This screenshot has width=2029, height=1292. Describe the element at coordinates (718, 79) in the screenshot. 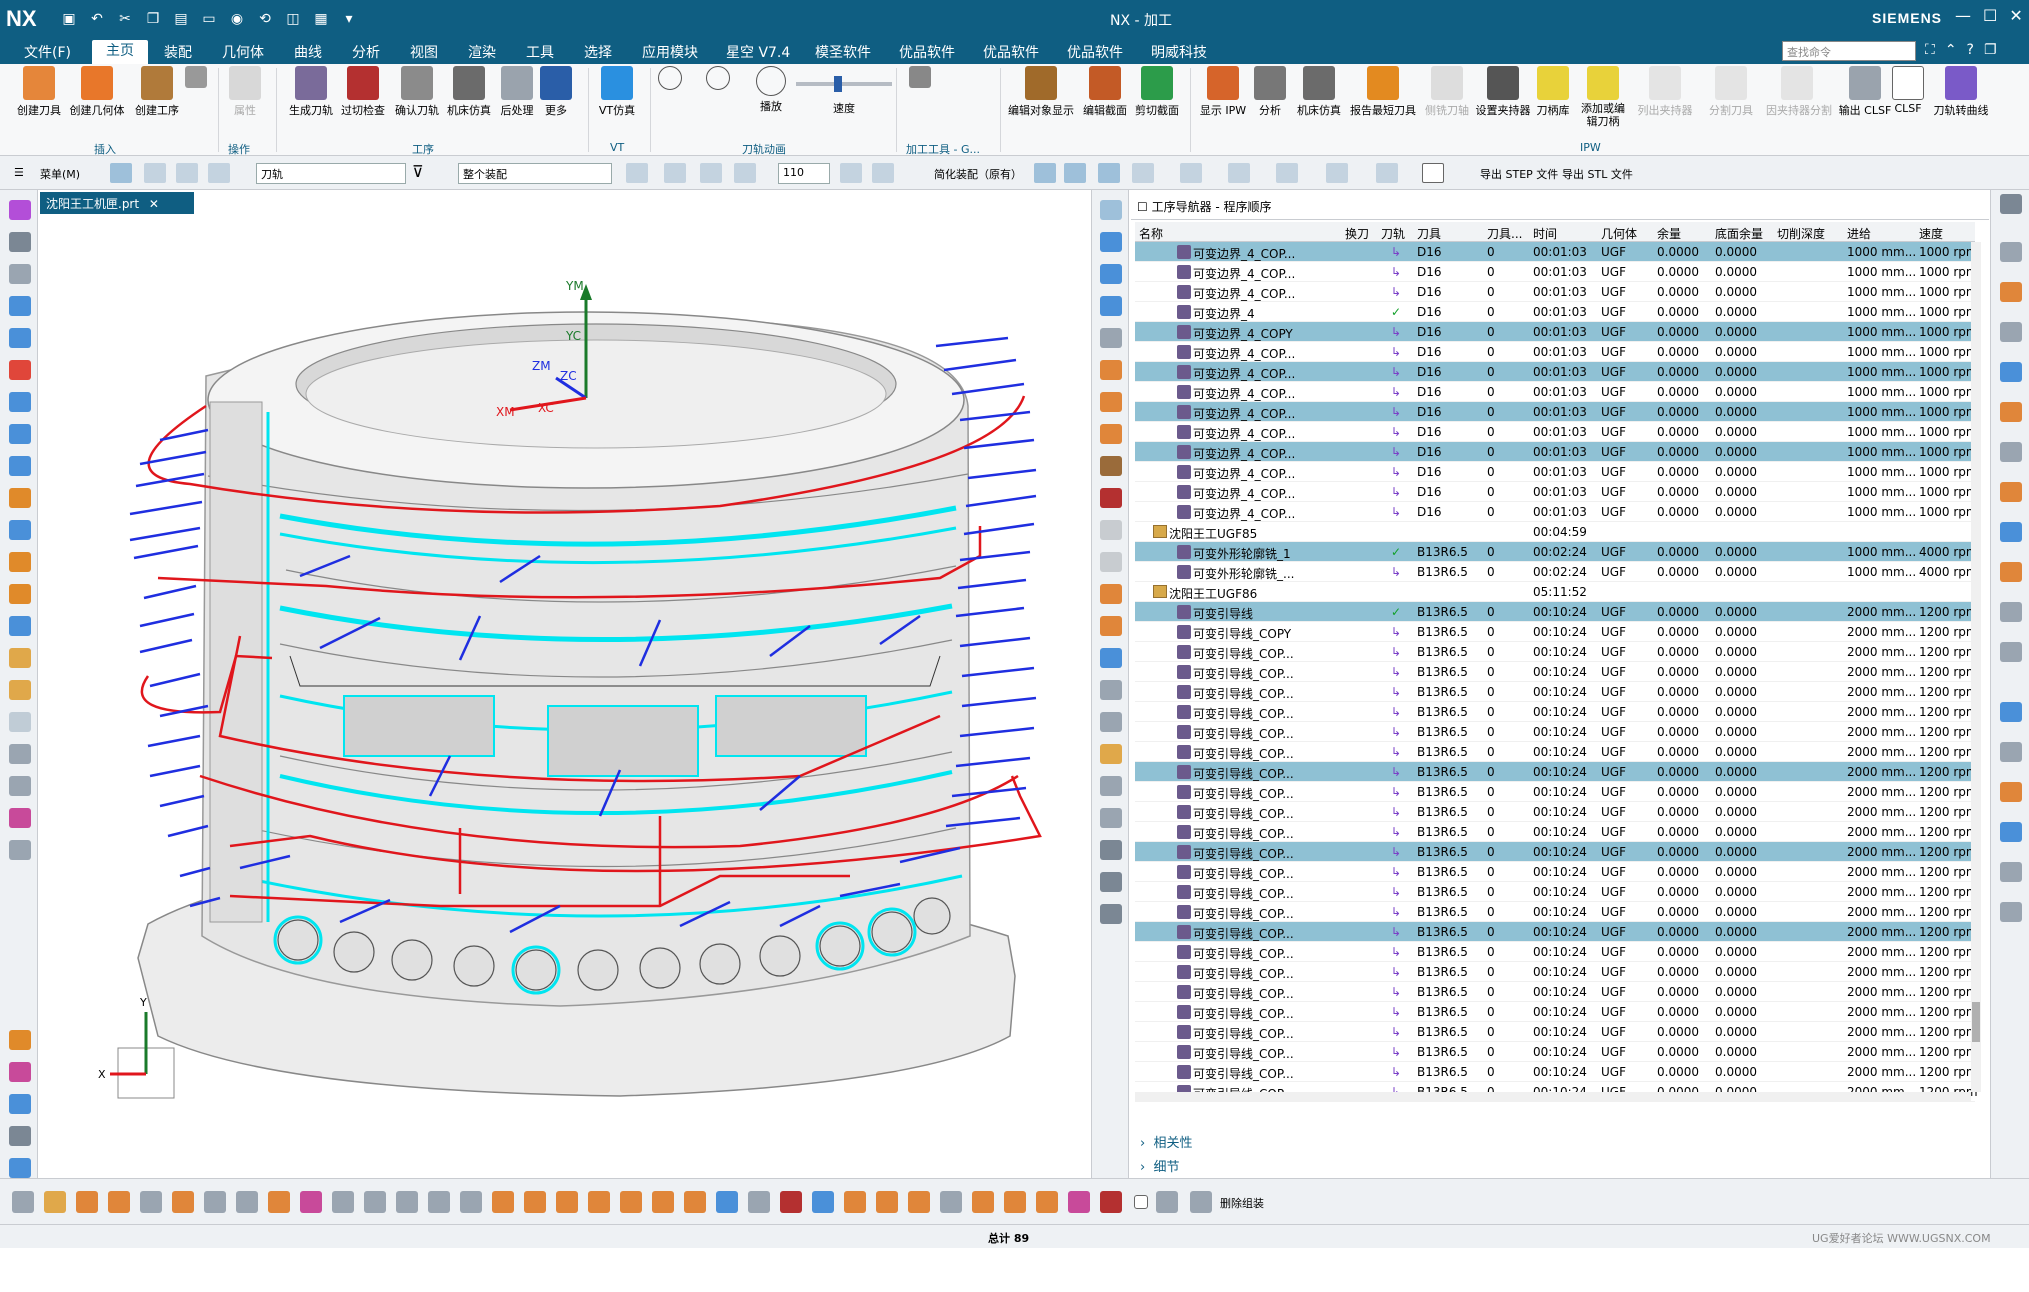

I see `pause-button` at that location.